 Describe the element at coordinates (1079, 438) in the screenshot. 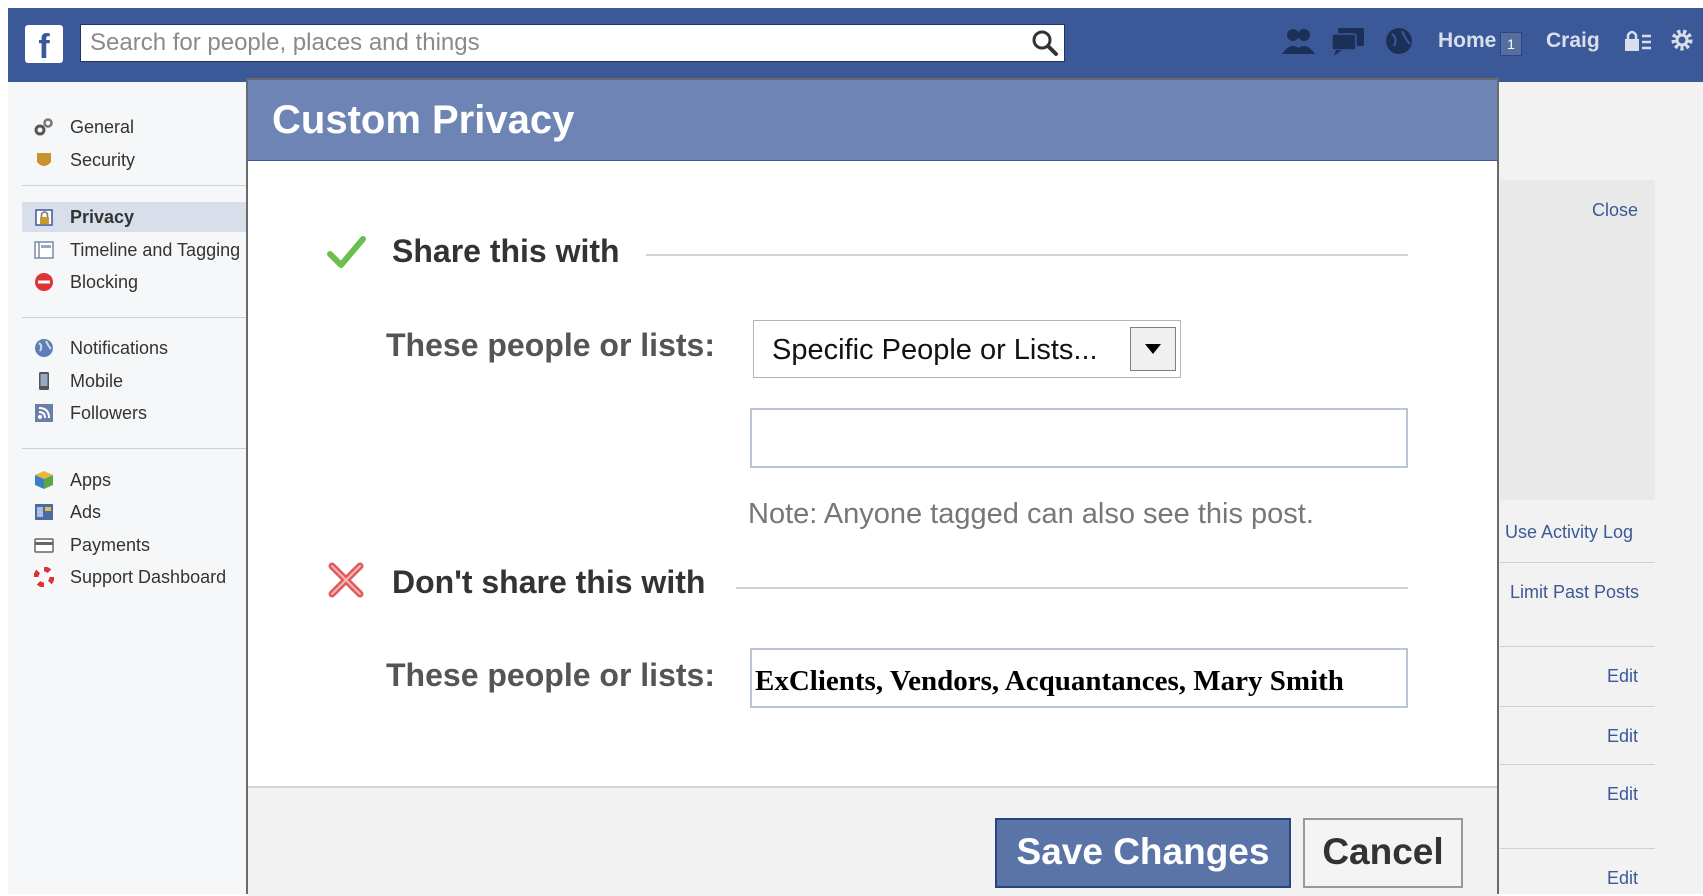

I see `share-people-input` at that location.